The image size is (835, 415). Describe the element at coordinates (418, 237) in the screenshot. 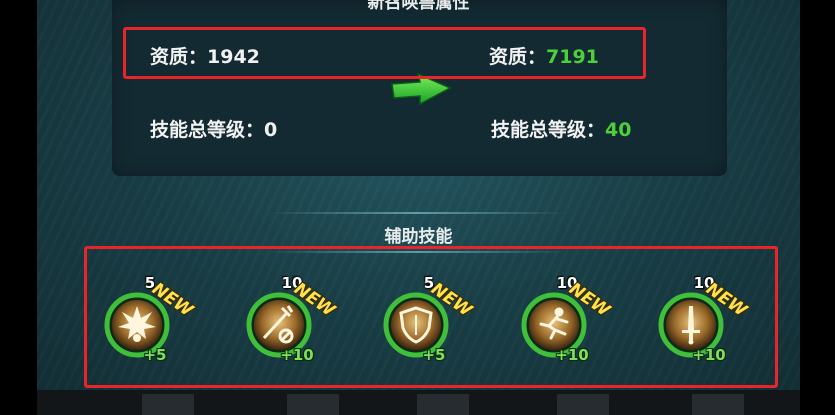

I see `support-skills-title: 辅助技能` at that location.